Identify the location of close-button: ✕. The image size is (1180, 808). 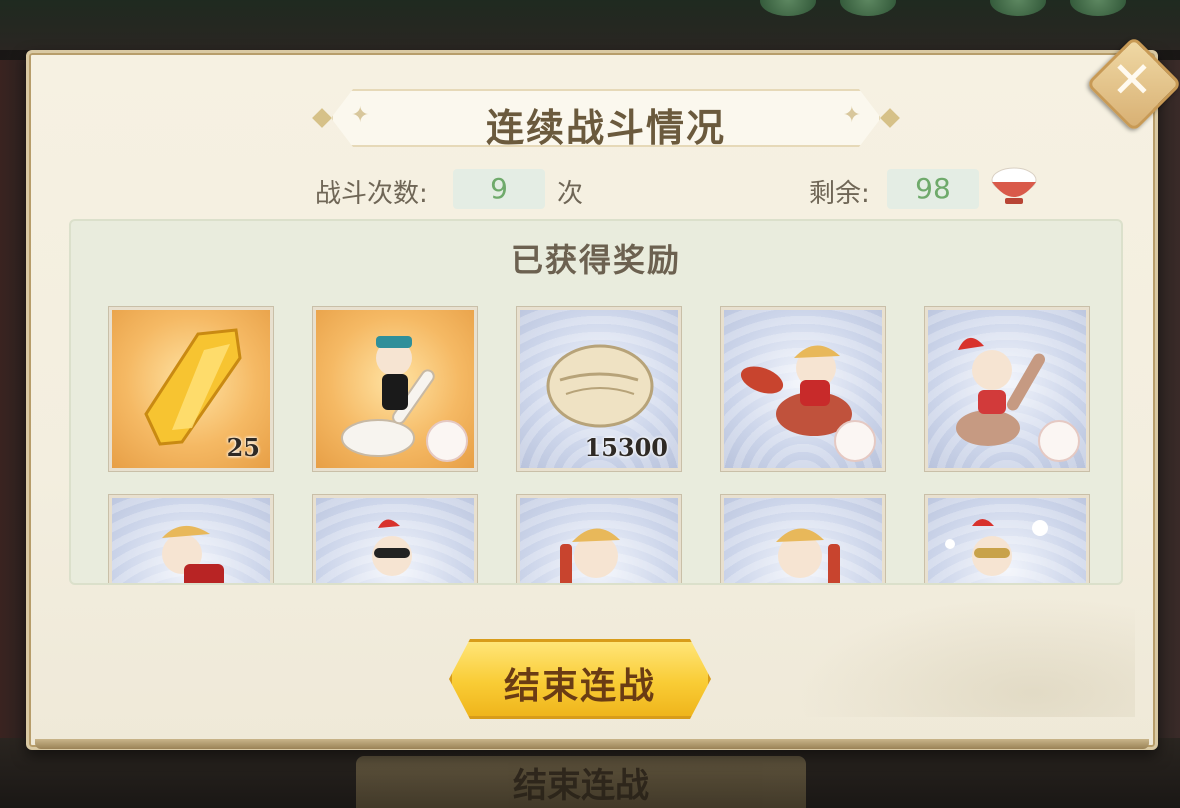
(1132, 84).